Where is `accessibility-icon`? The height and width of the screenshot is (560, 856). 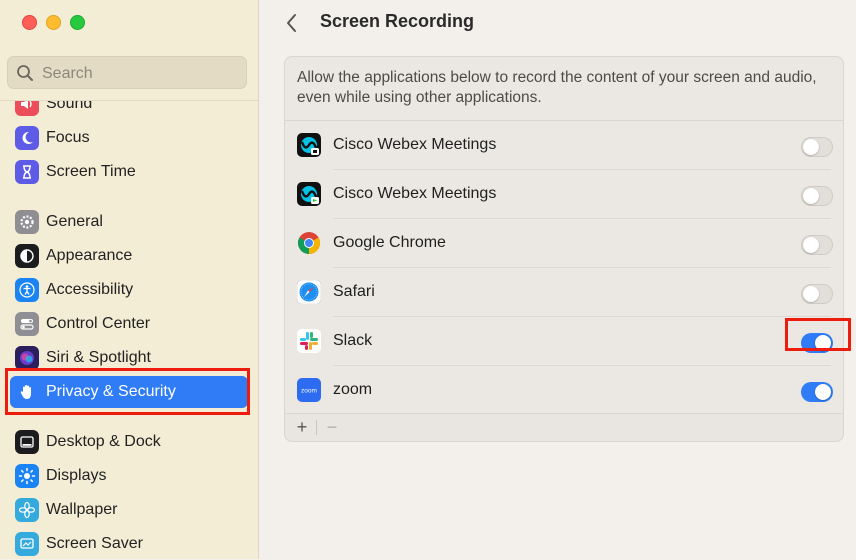 accessibility-icon is located at coordinates (27, 290).